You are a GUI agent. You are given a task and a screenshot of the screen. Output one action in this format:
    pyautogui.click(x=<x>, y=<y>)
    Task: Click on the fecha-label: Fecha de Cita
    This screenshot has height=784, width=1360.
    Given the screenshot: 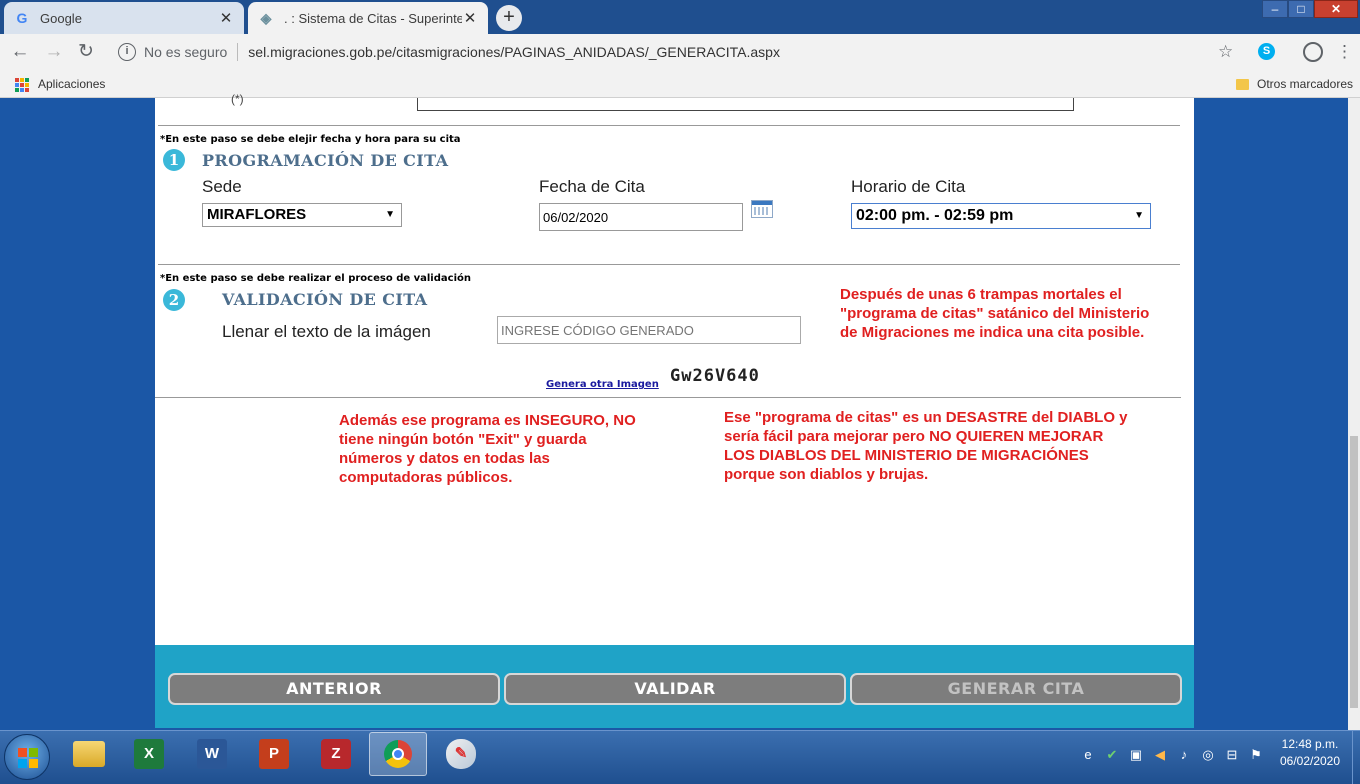 What is the action you would take?
    pyautogui.click(x=592, y=186)
    